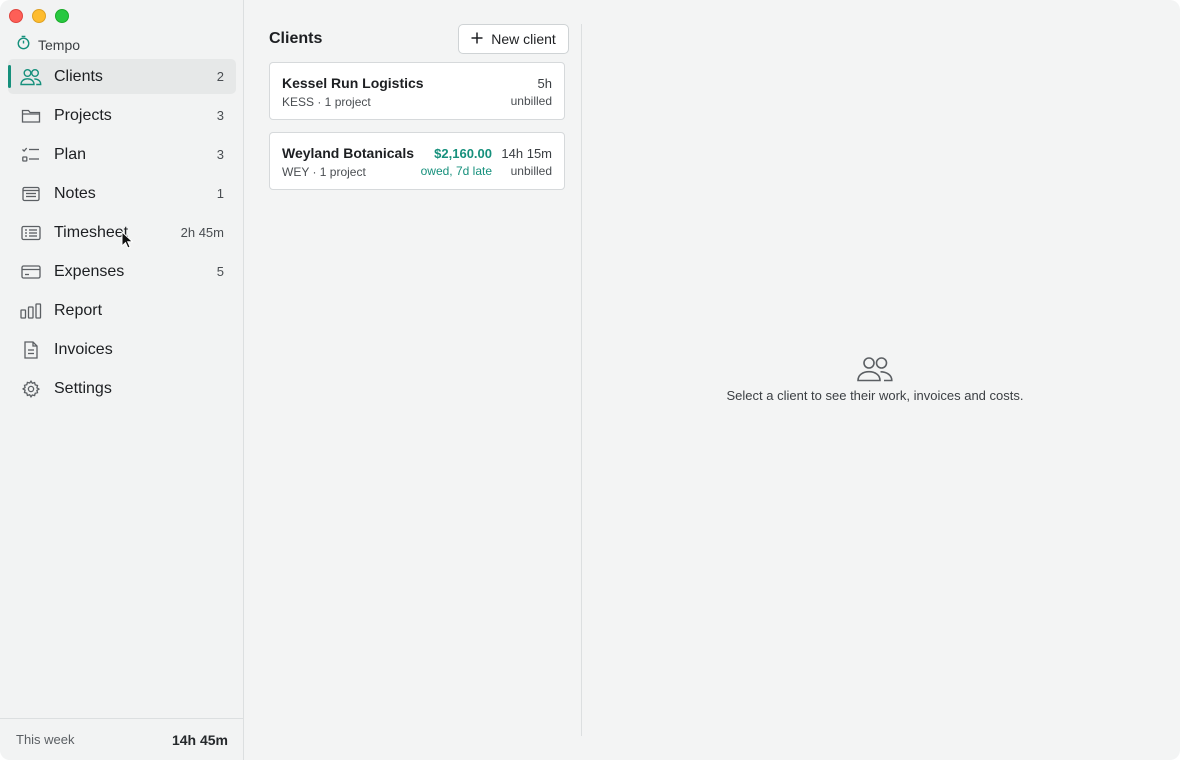  Describe the element at coordinates (31, 389) in the screenshot. I see `gear-icon` at that location.